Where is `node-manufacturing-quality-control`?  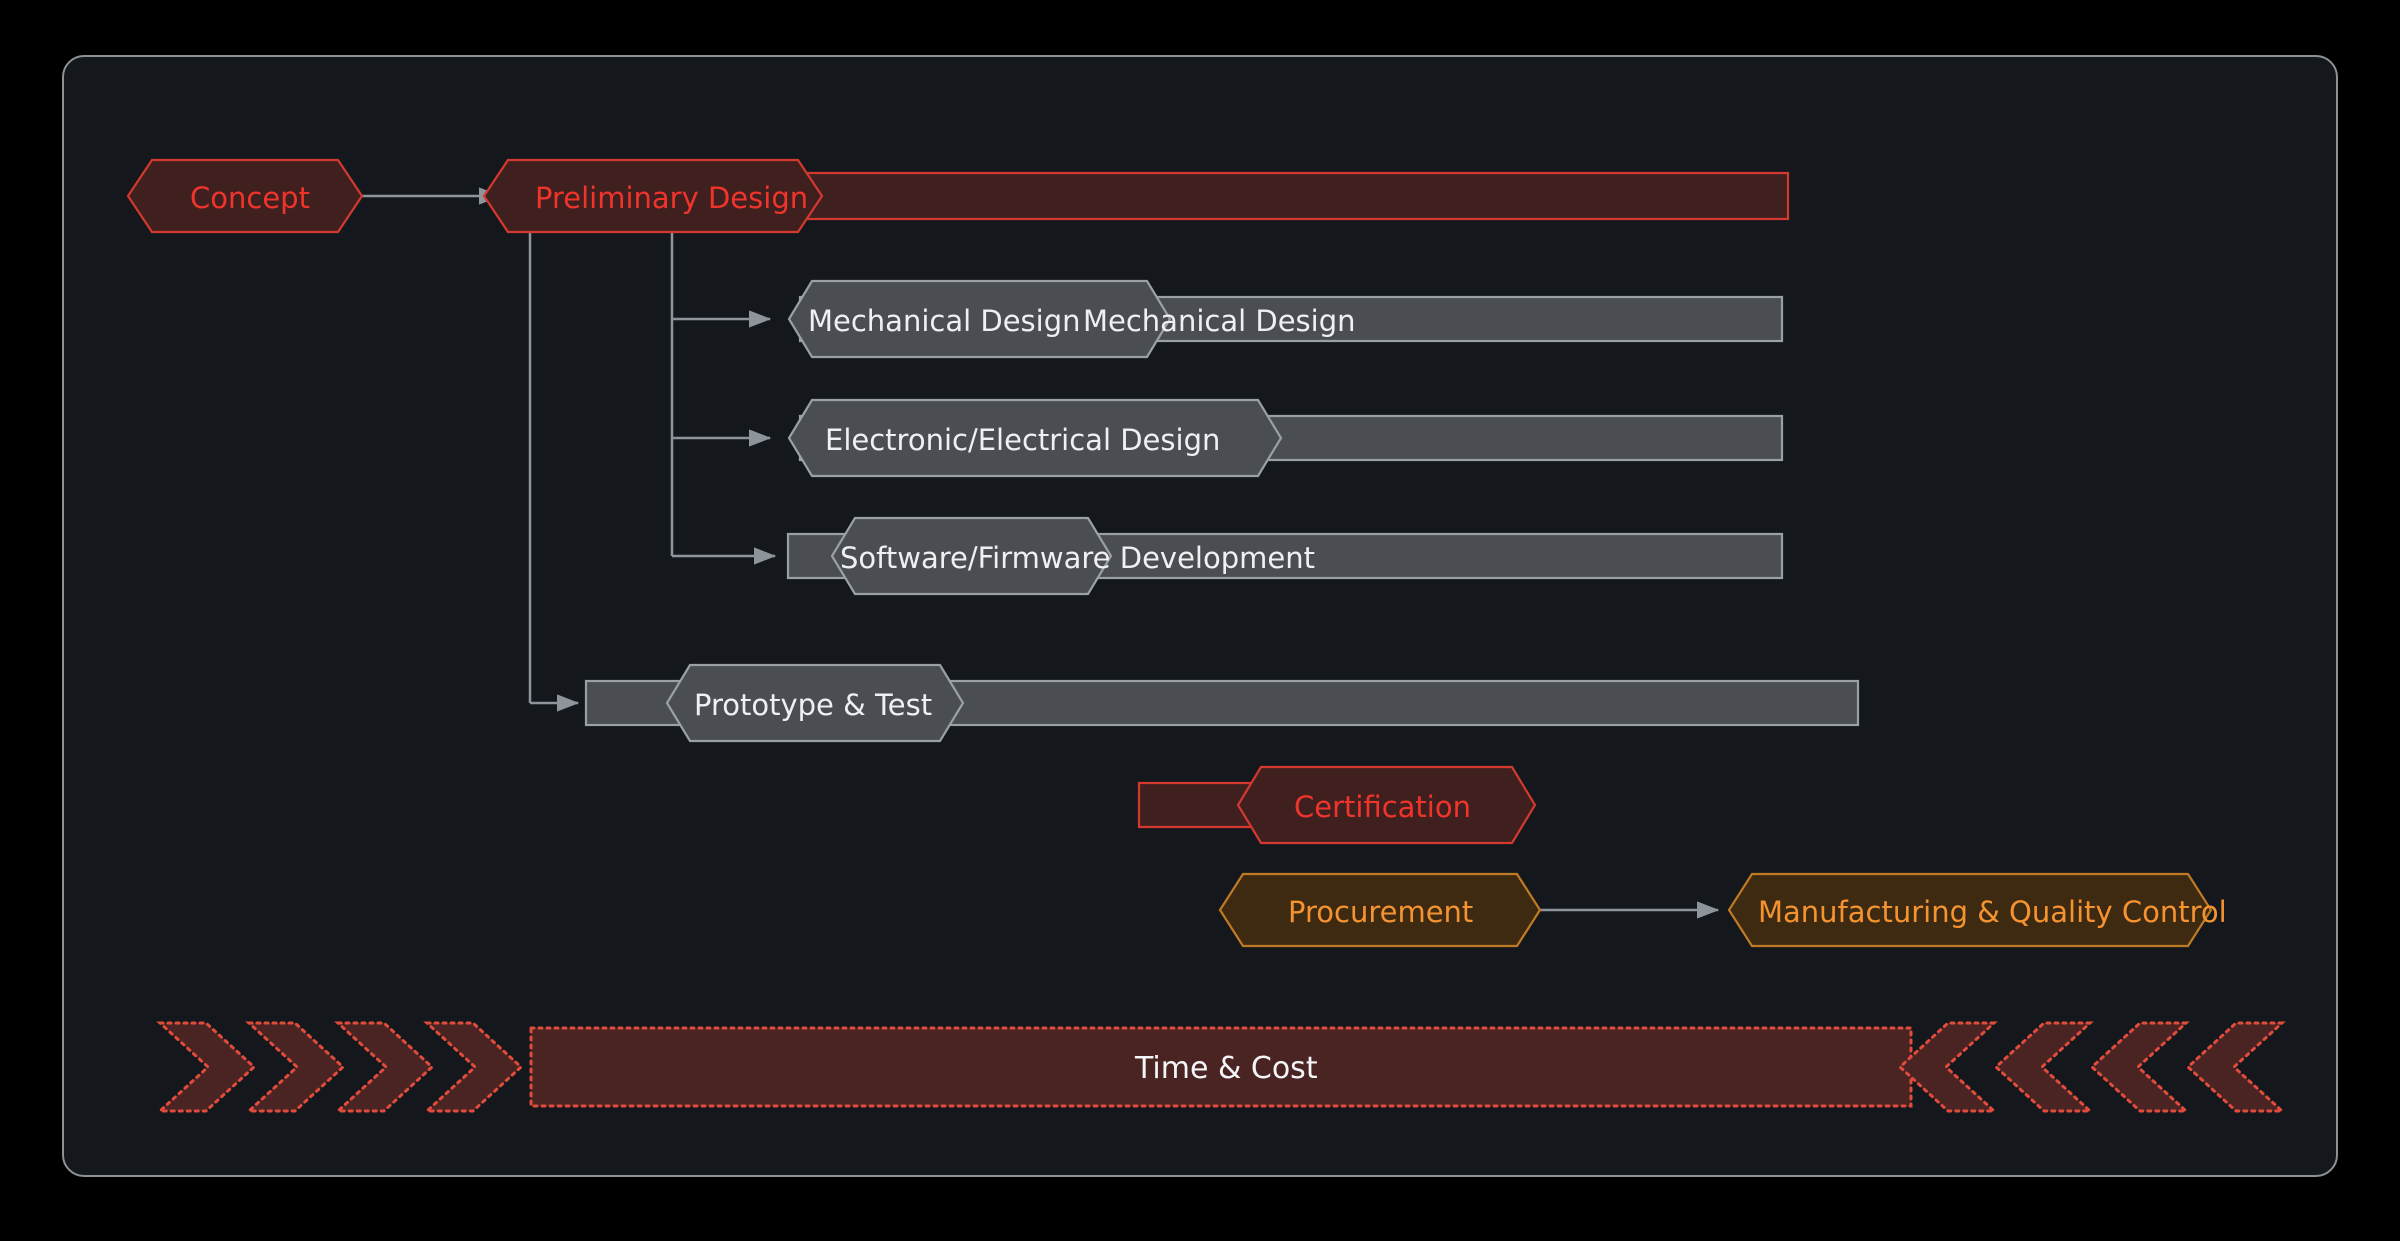 node-manufacturing-quality-control is located at coordinates (1970, 910).